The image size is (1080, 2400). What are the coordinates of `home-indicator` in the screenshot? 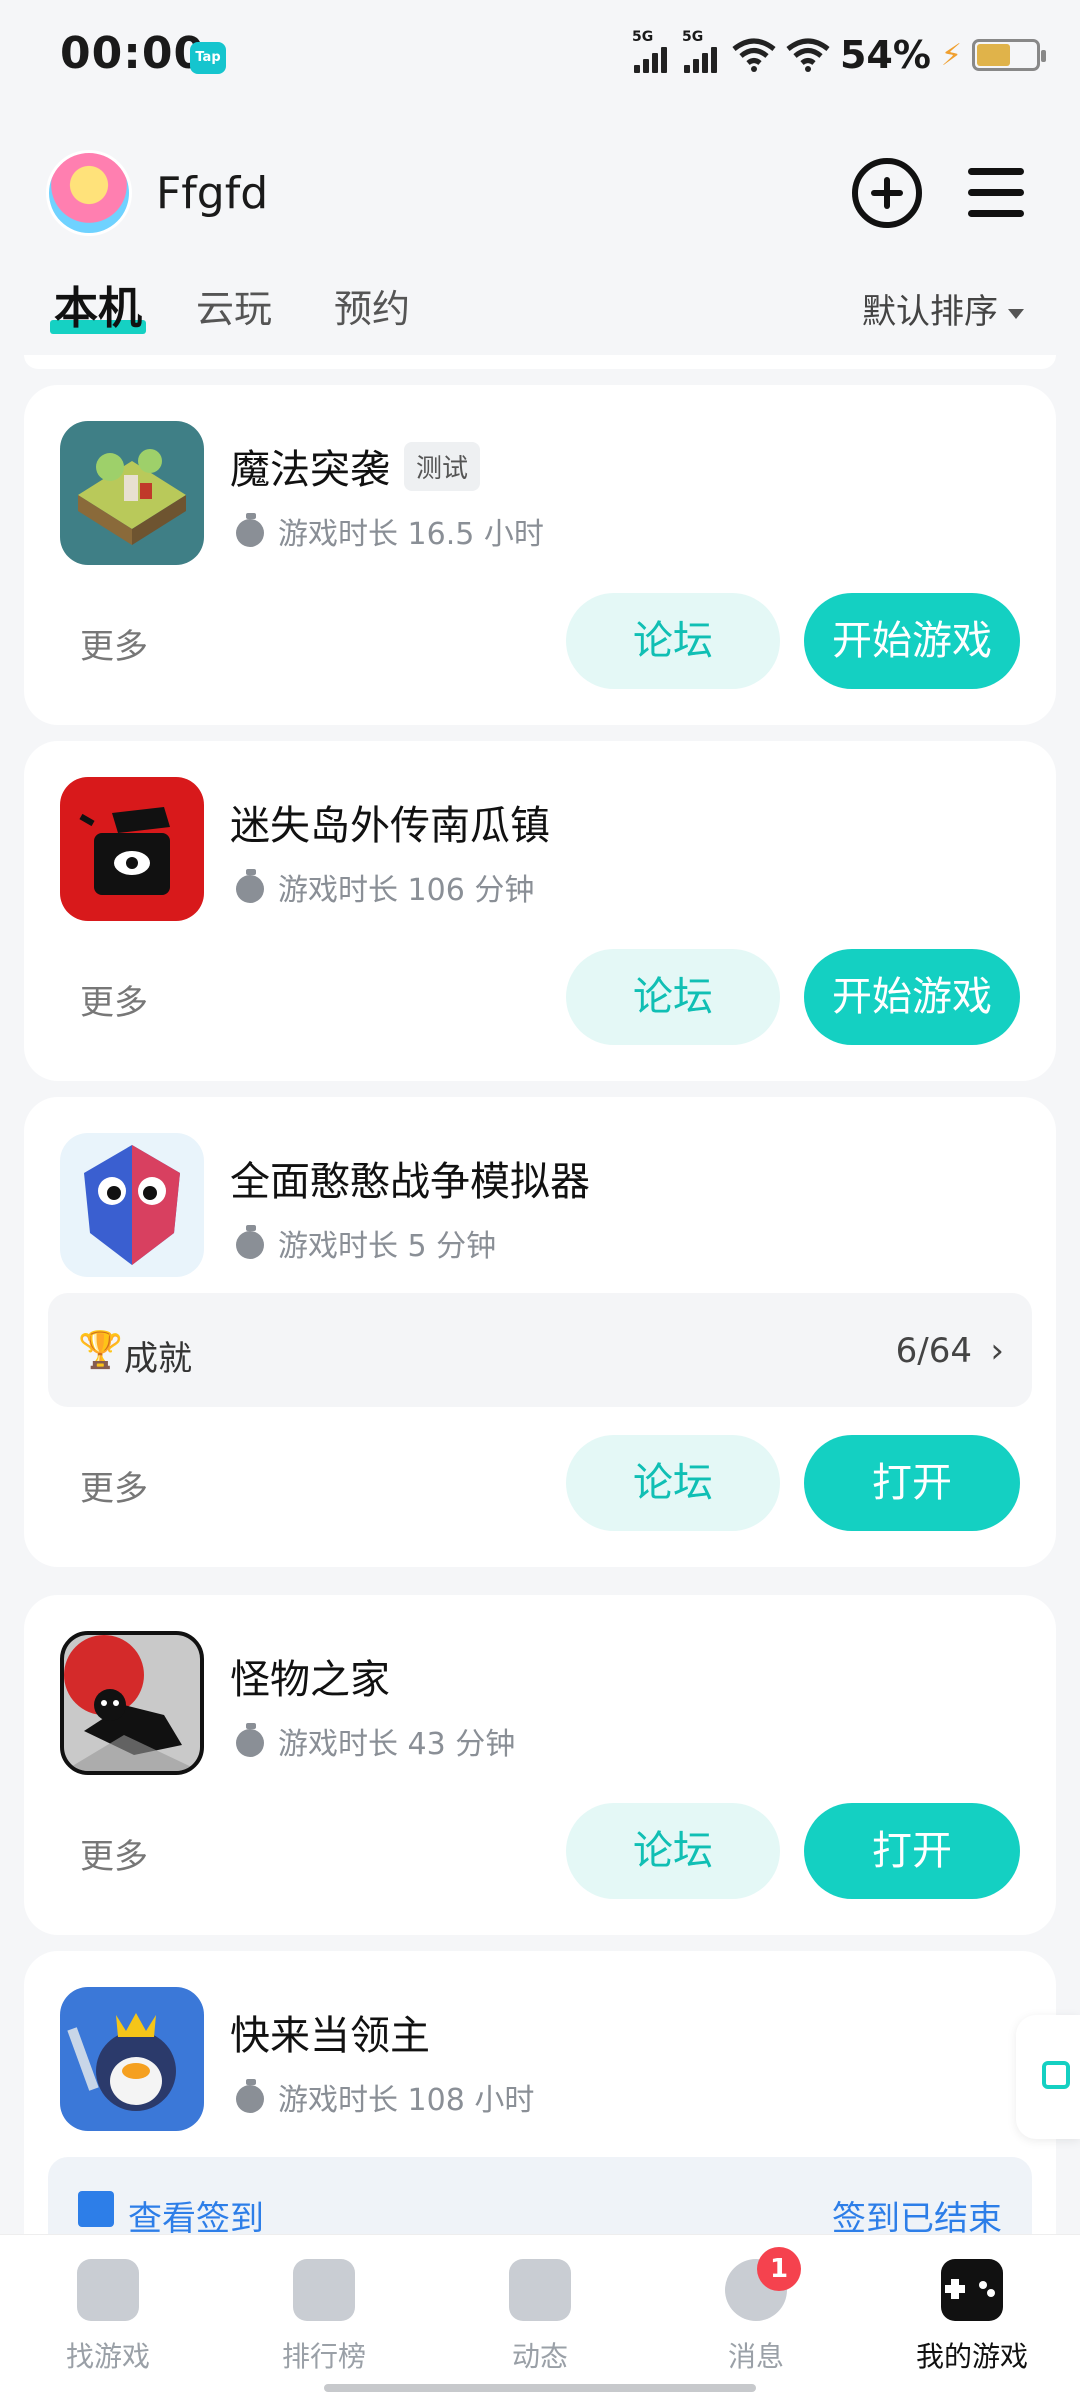 It's located at (540, 2388).